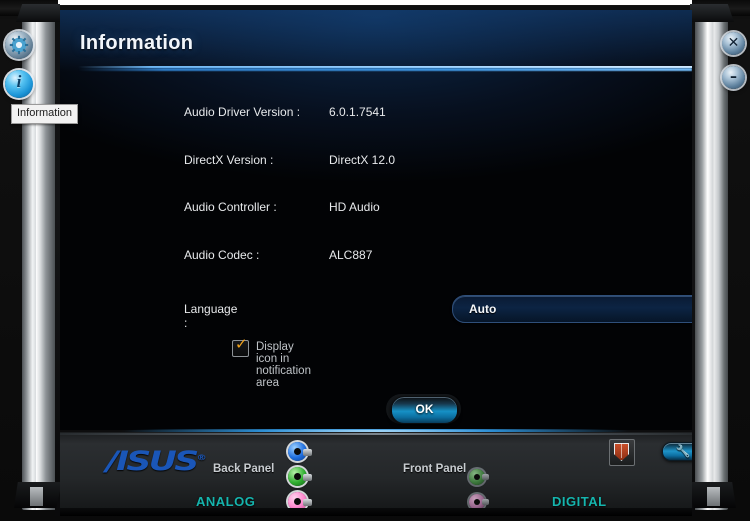  I want to click on language-select: Auto, so click(572, 309).